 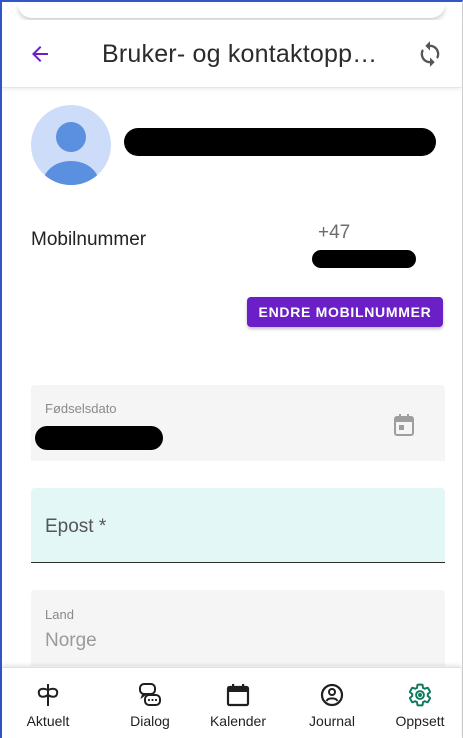 What do you see at coordinates (71, 640) in the screenshot?
I see `country-value: Norge` at bounding box center [71, 640].